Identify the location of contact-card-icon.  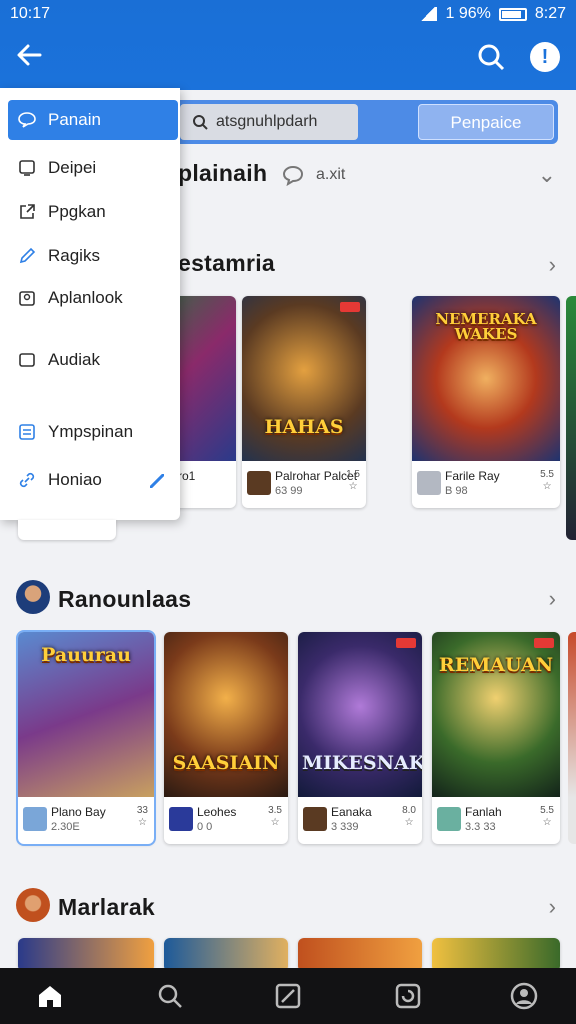
(27, 298).